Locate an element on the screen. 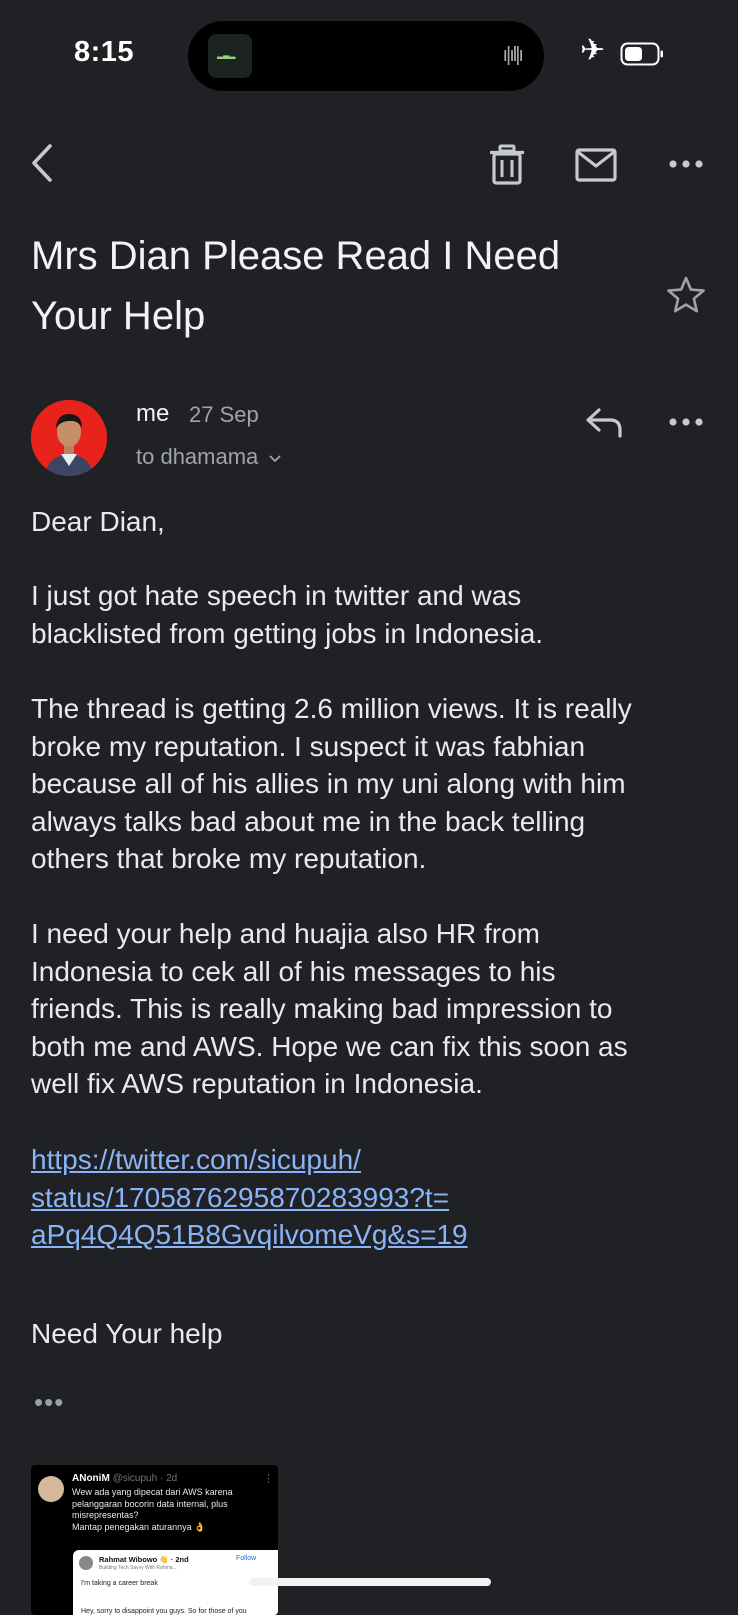 This screenshot has height=1615, width=738. more-options-icon is located at coordinates (686, 164).